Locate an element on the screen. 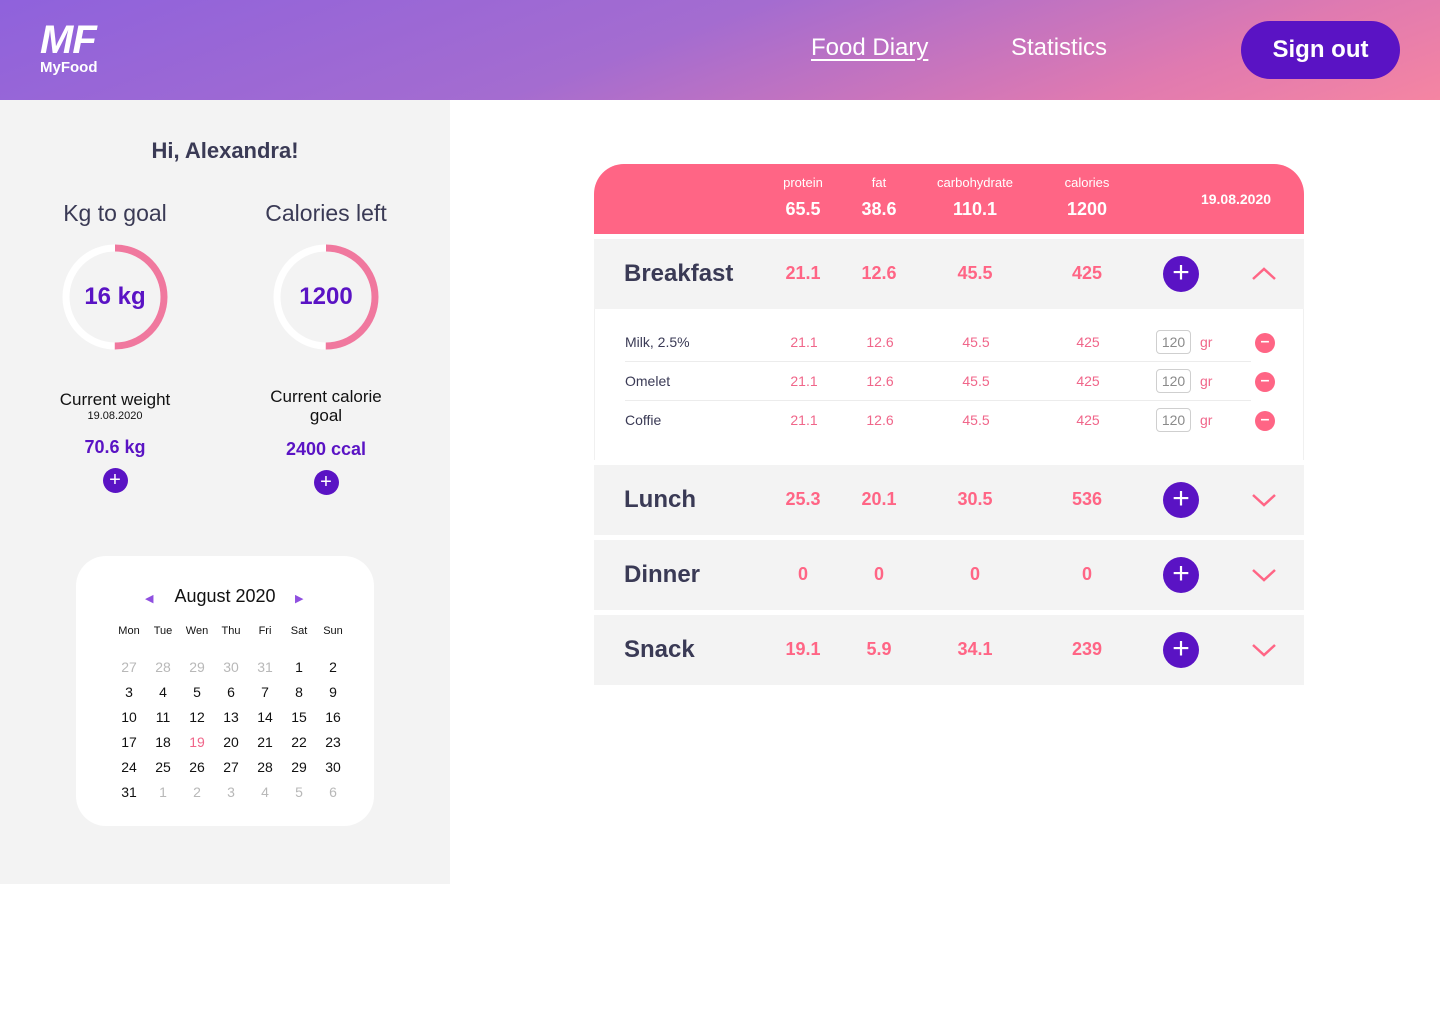  calendar-next-icon: ▶ is located at coordinates (299, 598).